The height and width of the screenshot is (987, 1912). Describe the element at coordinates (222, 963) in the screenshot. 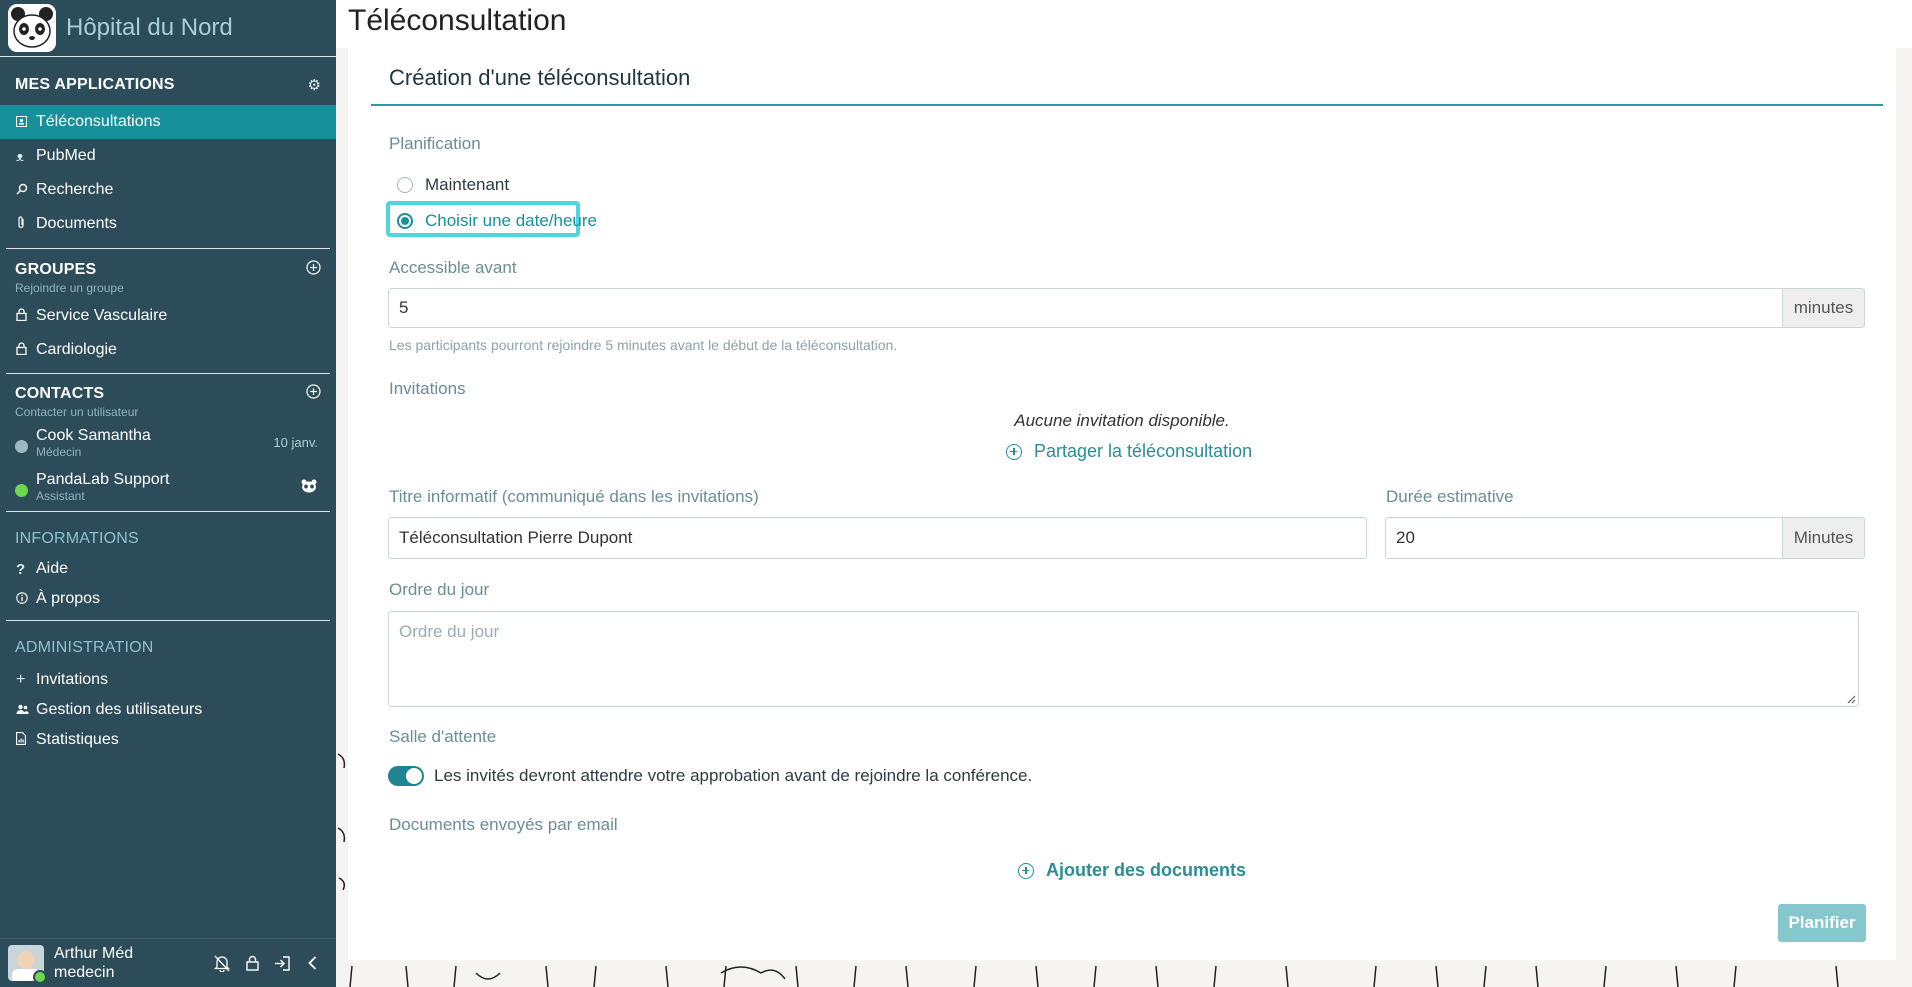

I see `bell-off-icon` at that location.